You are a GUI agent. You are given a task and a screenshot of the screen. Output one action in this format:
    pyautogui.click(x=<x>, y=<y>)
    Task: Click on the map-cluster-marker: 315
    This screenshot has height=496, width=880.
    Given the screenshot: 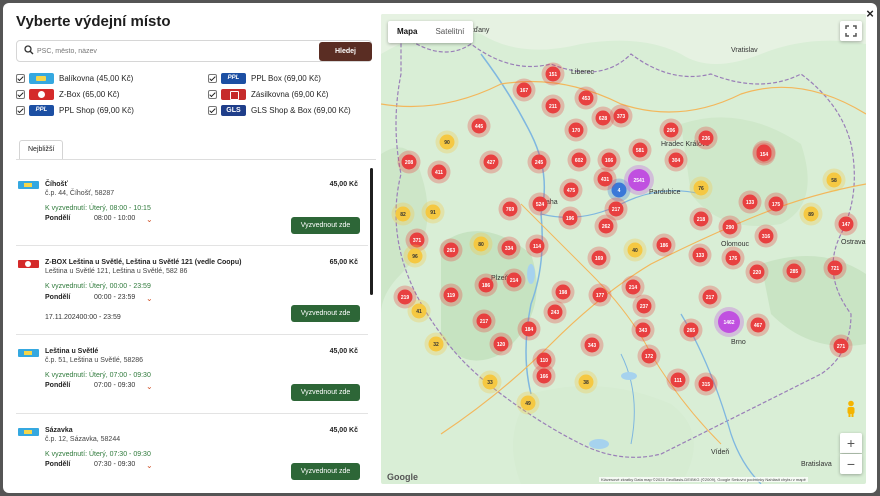 What is the action you would take?
    pyautogui.click(x=706, y=384)
    